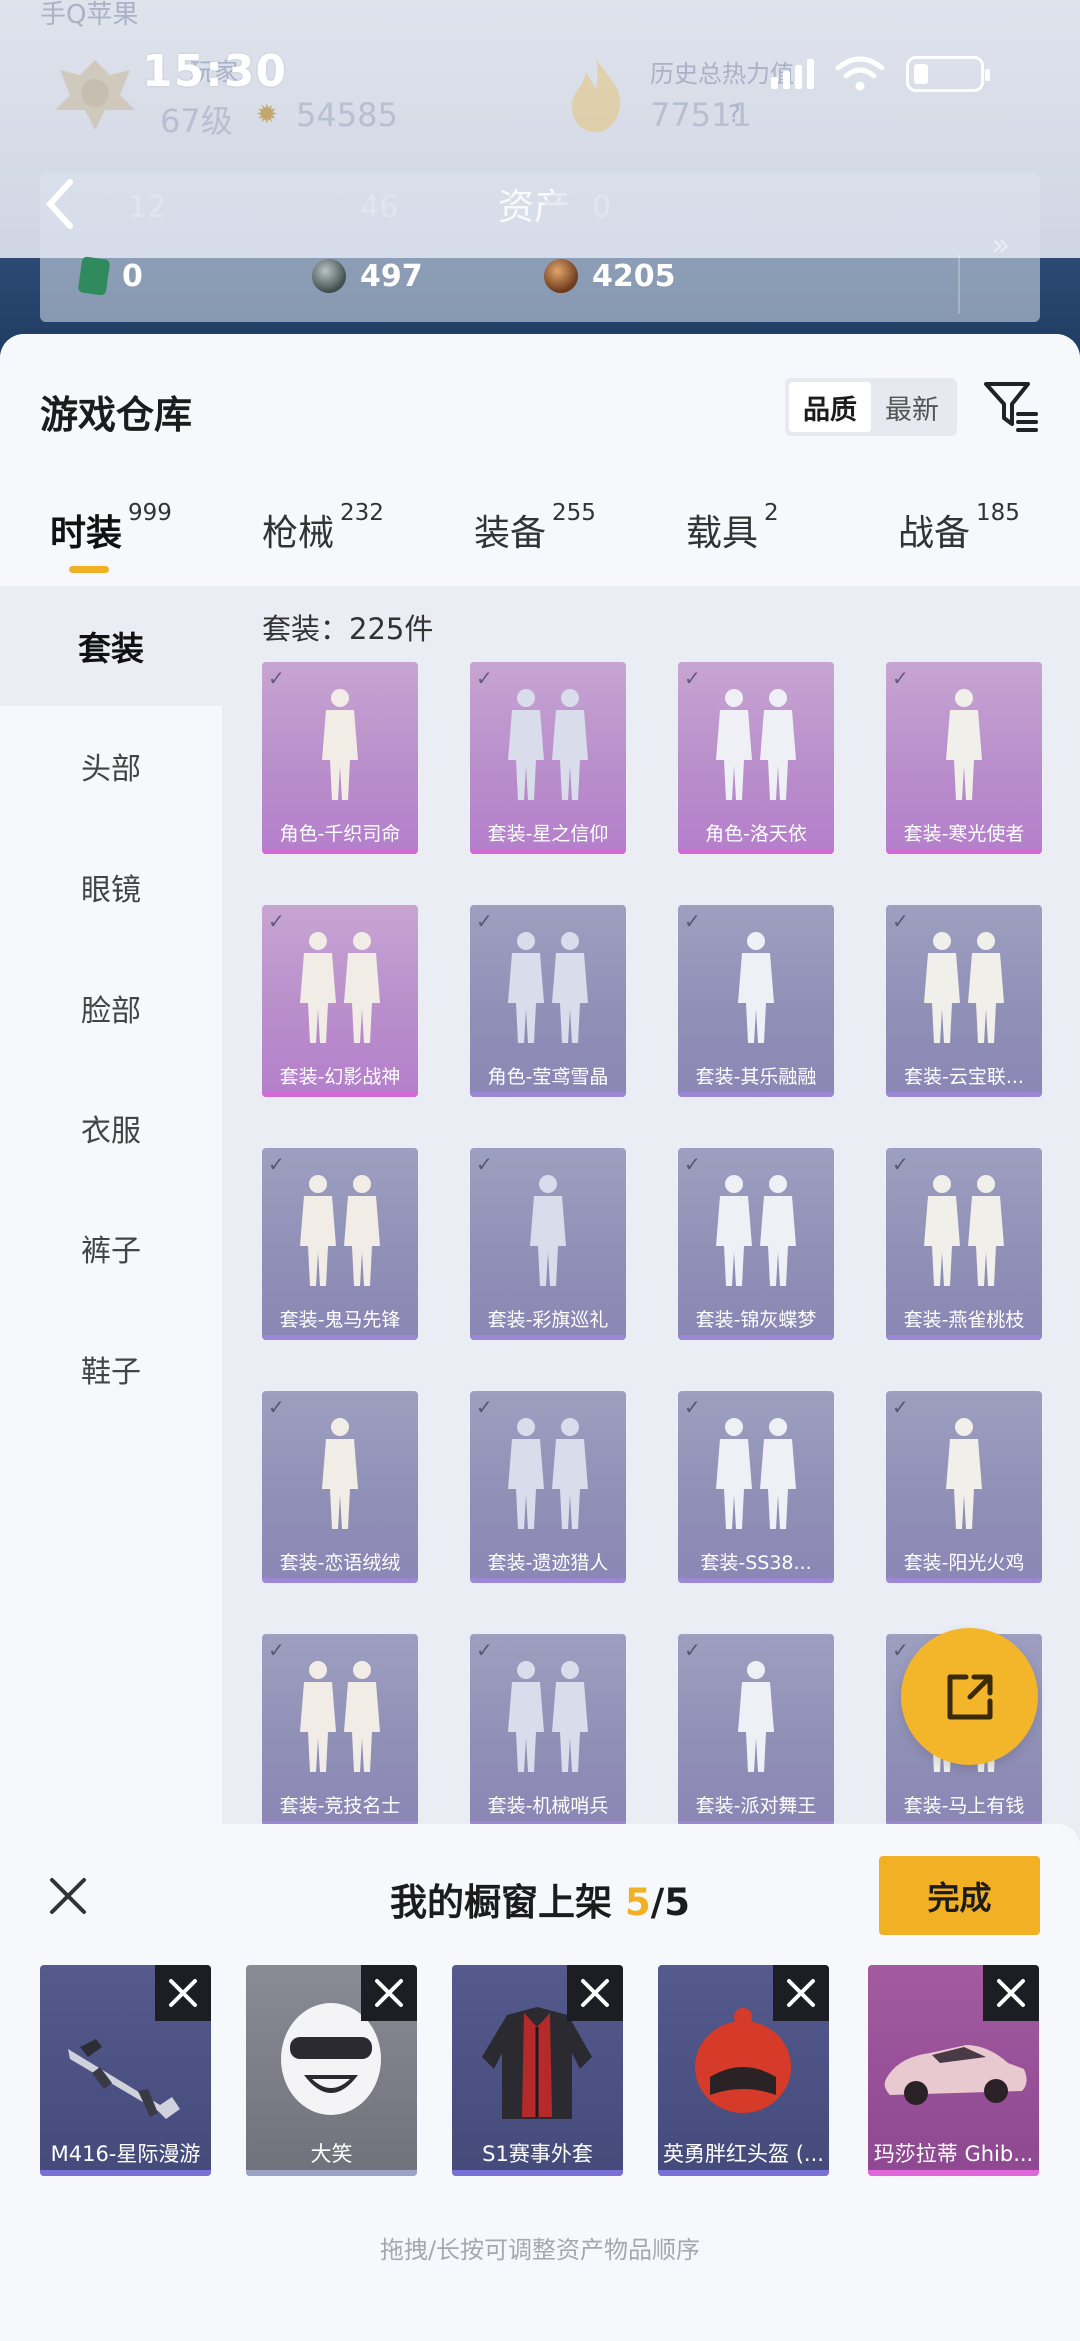 The width and height of the screenshot is (1080, 2341). What do you see at coordinates (964, 1806) in the screenshot?
I see `item-name: 套装-马上有钱` at bounding box center [964, 1806].